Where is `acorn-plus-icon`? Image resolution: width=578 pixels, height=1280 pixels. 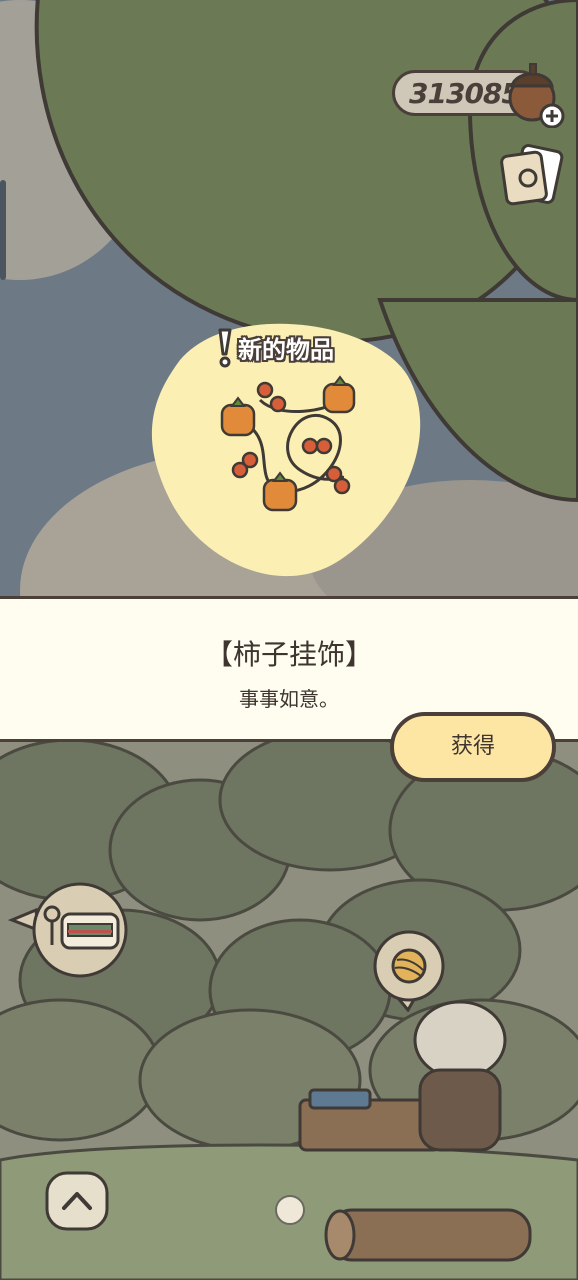 acorn-plus-icon is located at coordinates (533, 93).